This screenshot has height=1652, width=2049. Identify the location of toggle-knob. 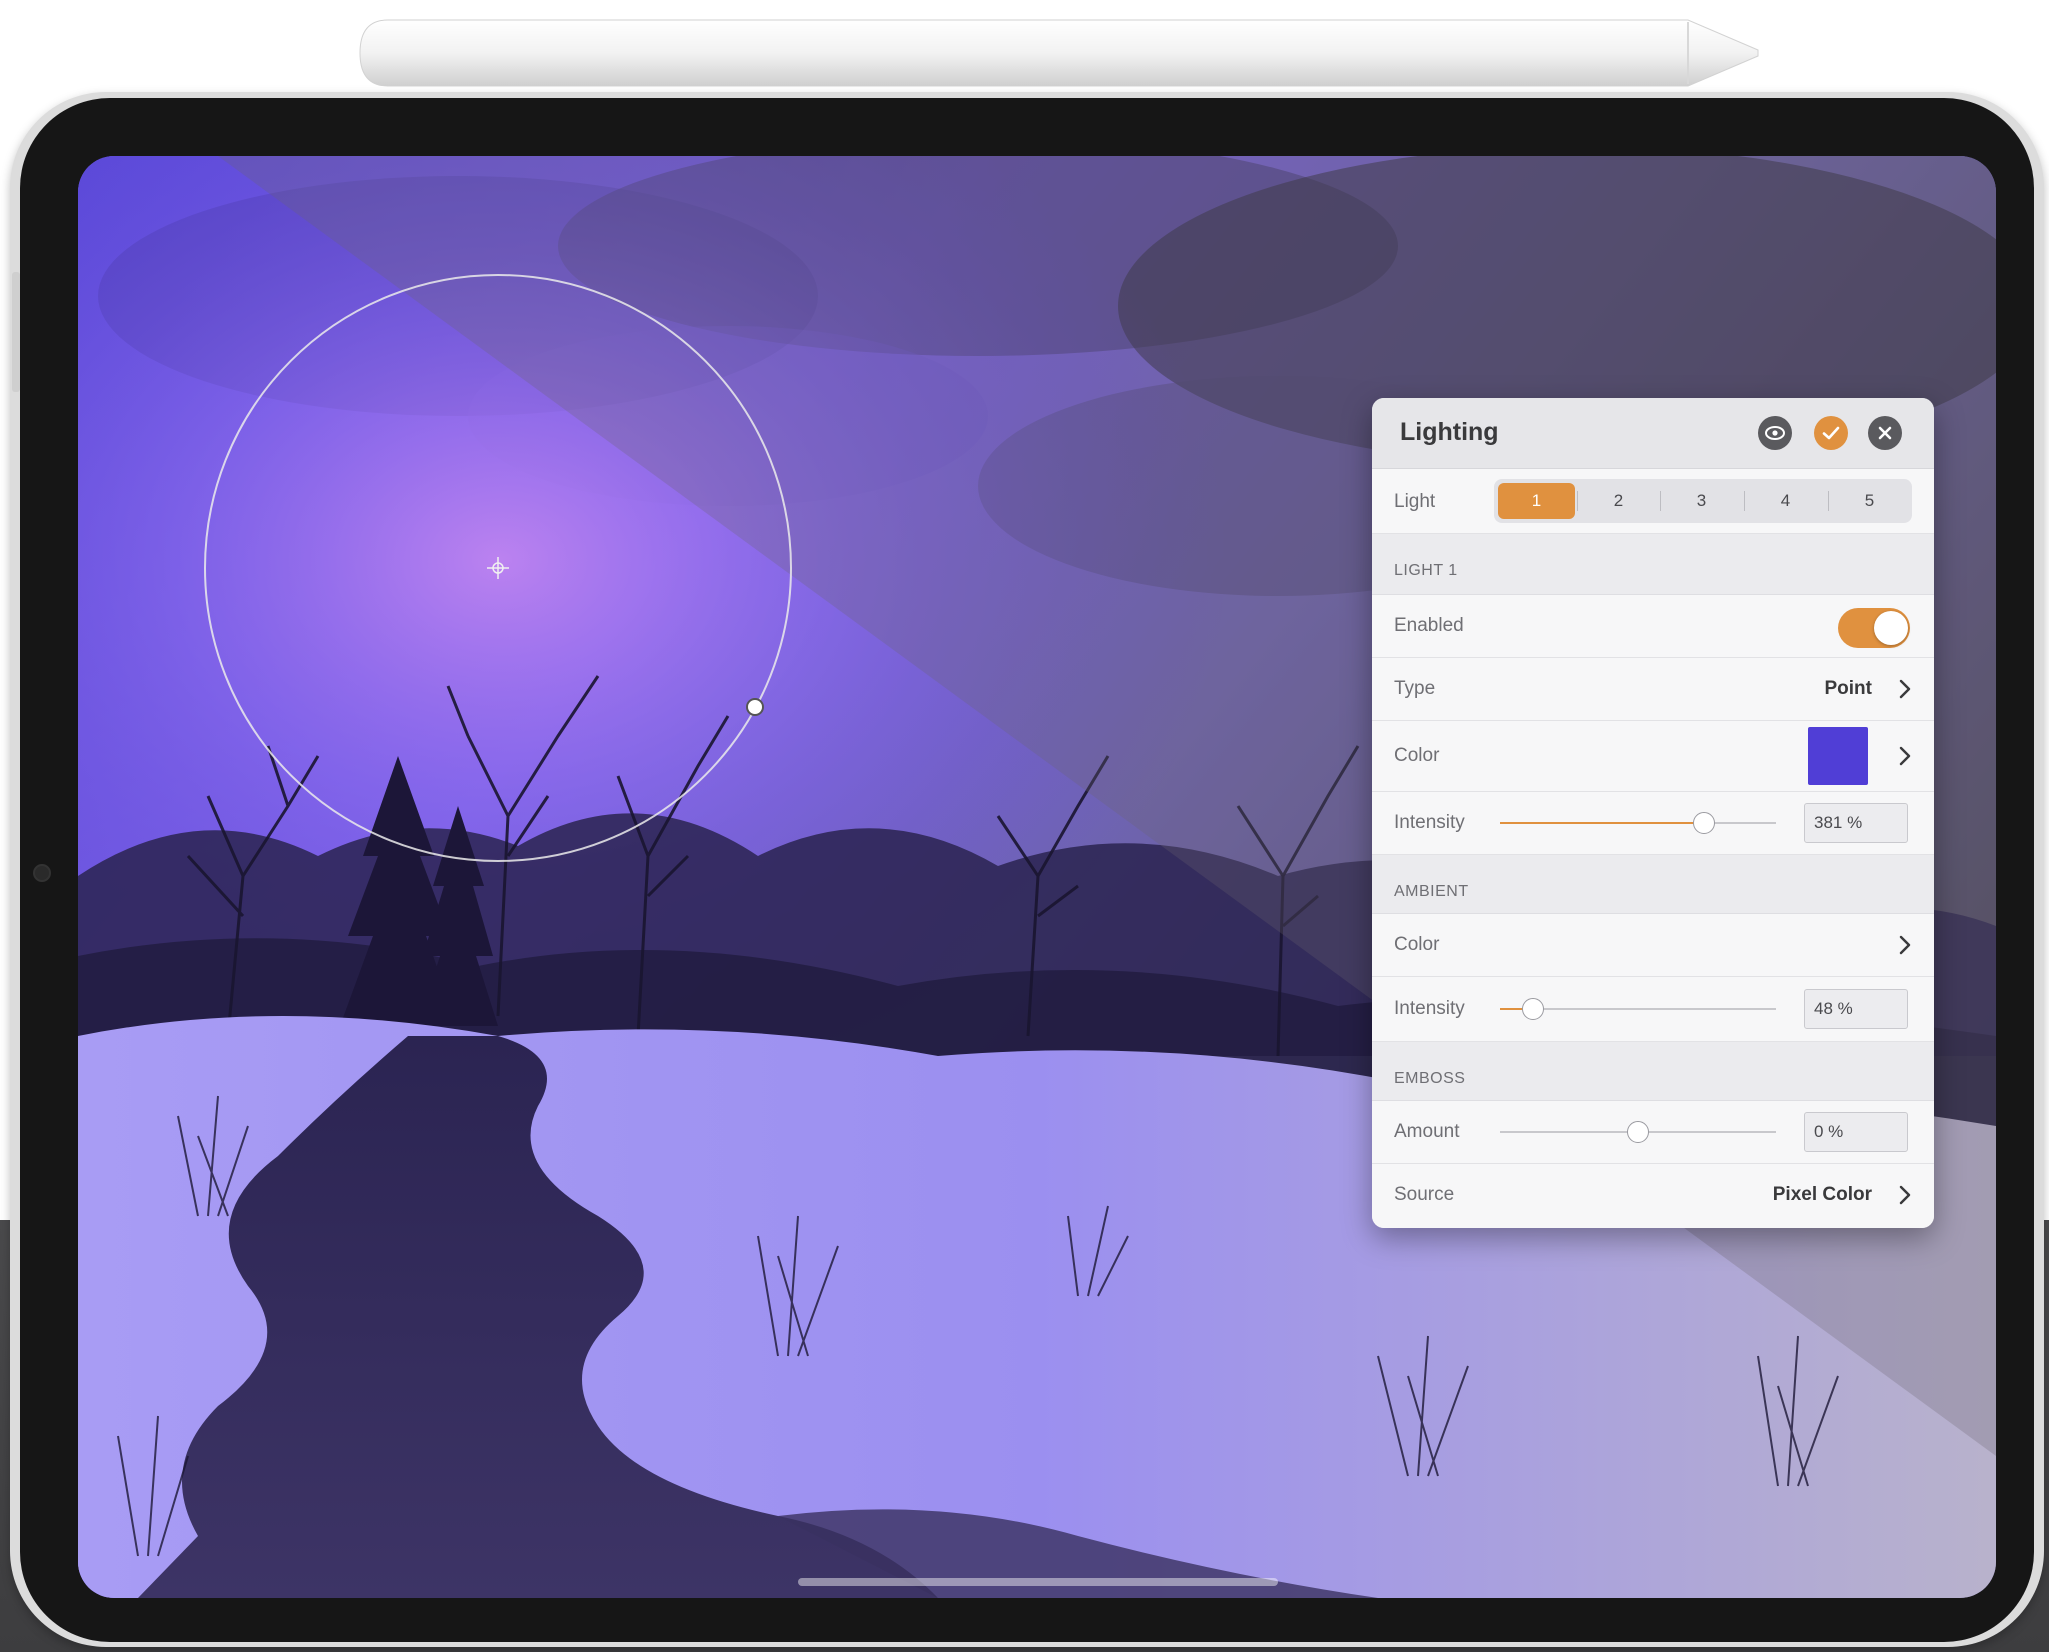
(1891, 628).